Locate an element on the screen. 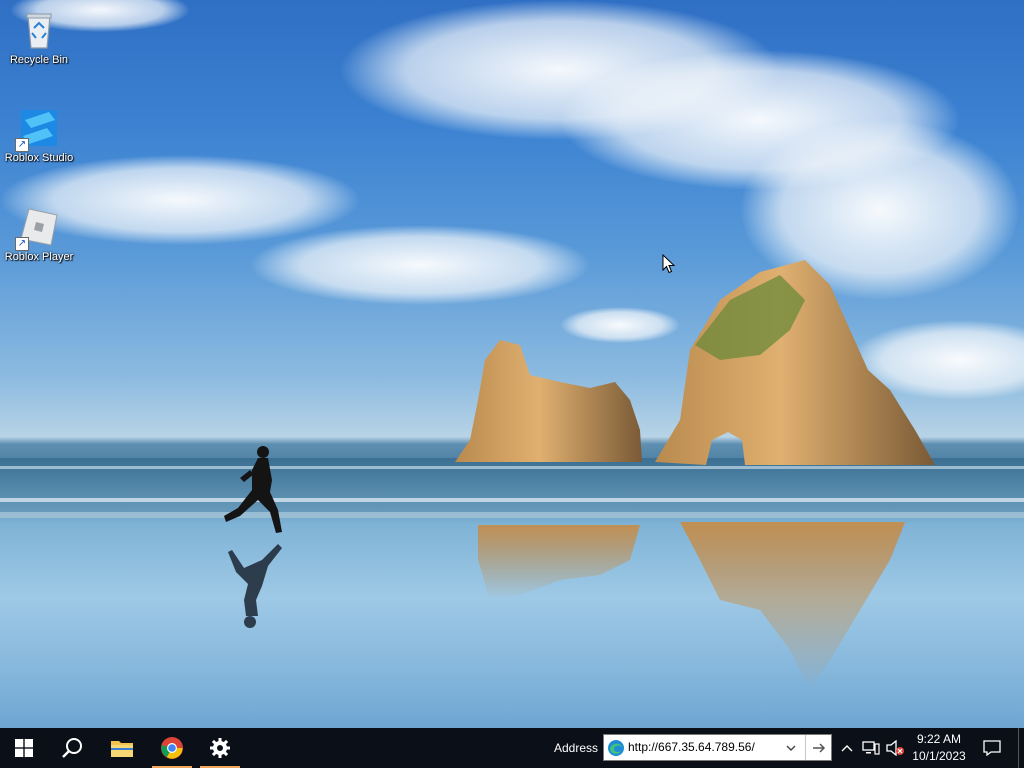  address-toolbar-label: Address is located at coordinates (576, 748).